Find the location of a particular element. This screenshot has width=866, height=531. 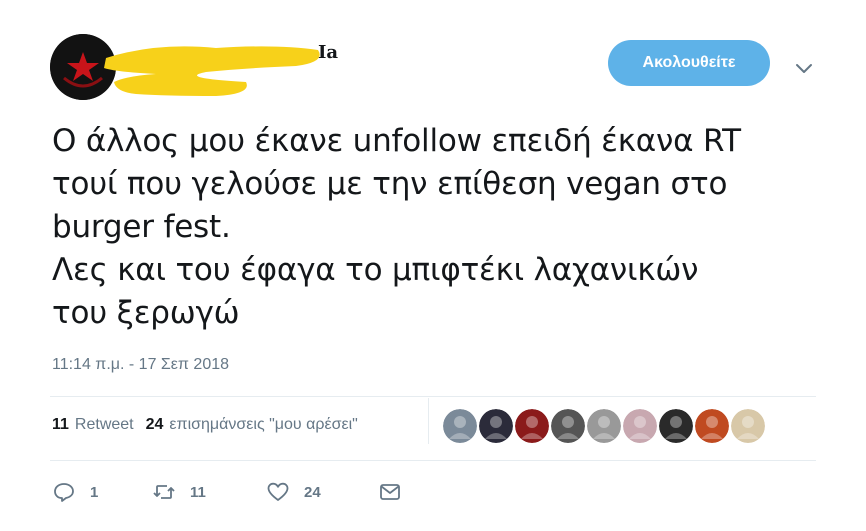

tweet-line: burger fest. is located at coordinates (141, 227).